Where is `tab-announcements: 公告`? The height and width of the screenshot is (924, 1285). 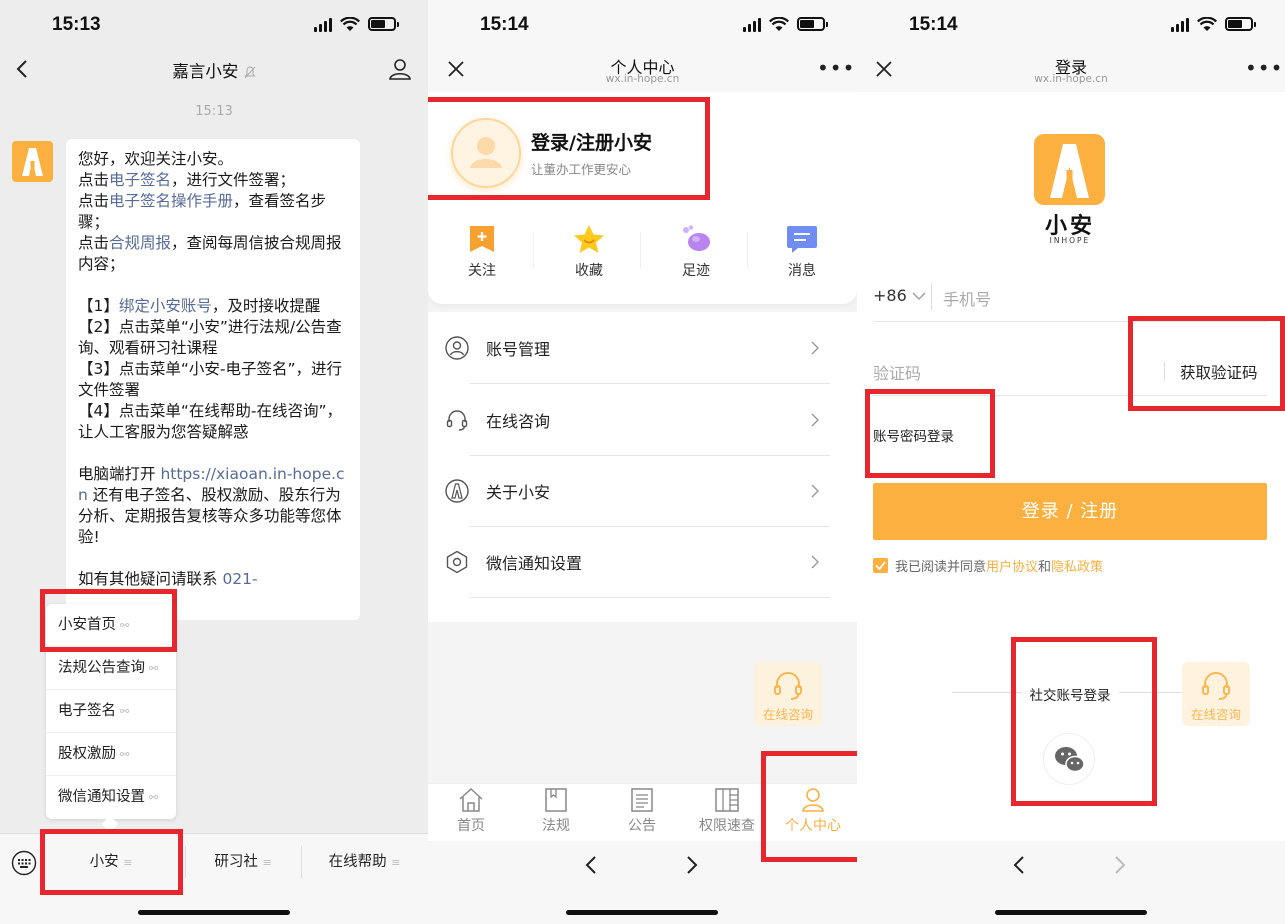 tab-announcements: 公告 is located at coordinates (642, 811).